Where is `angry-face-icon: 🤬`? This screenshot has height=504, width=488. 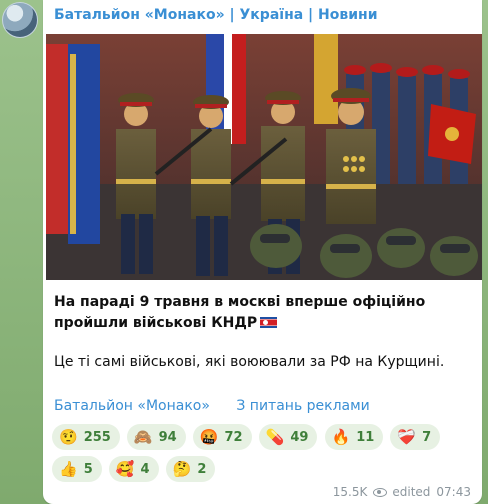 angry-face-icon: 🤬 is located at coordinates (209, 436).